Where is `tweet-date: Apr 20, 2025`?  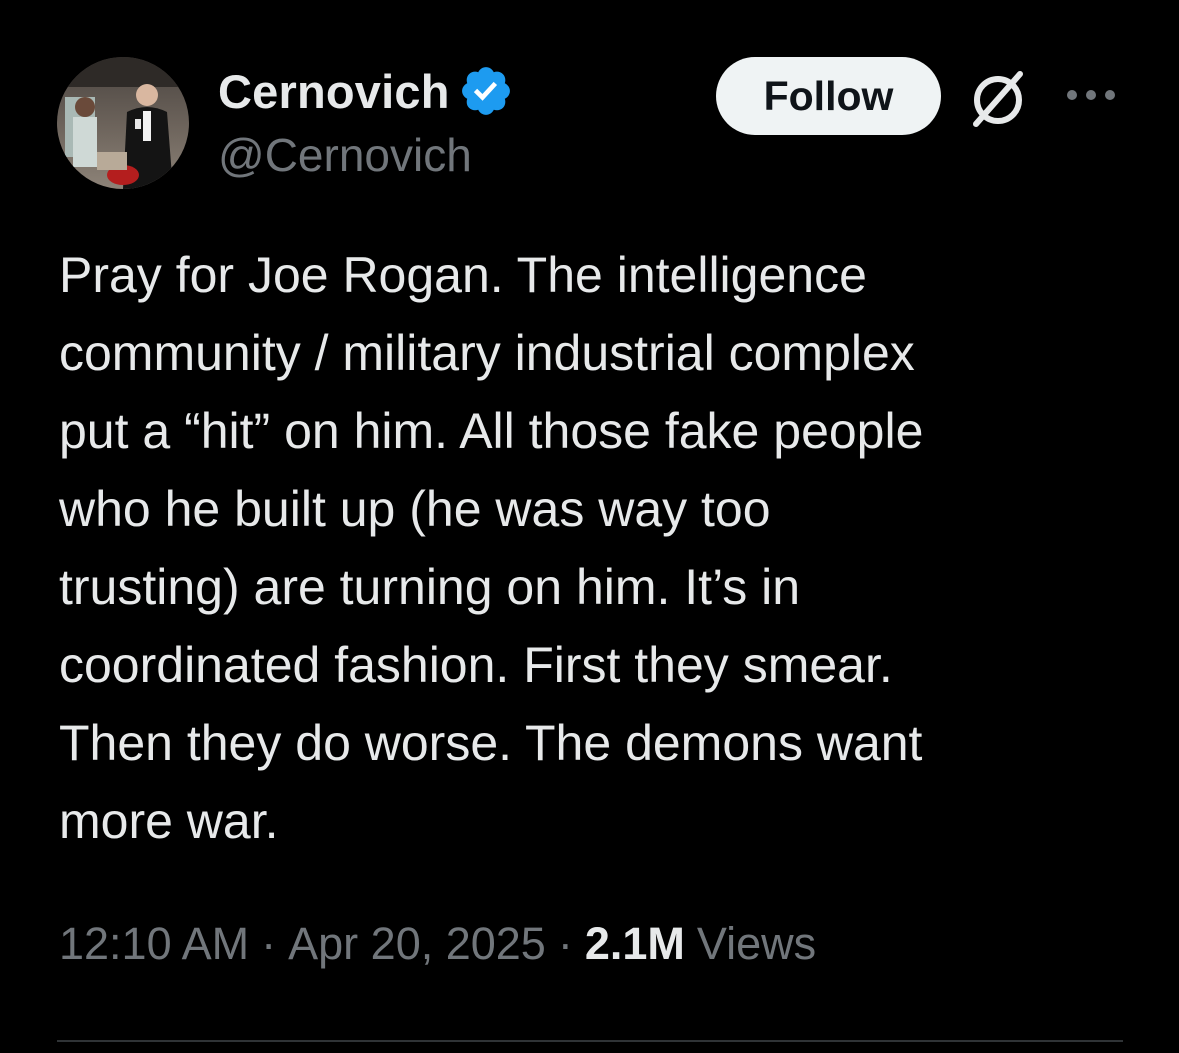 tweet-date: Apr 20, 2025 is located at coordinates (417, 944).